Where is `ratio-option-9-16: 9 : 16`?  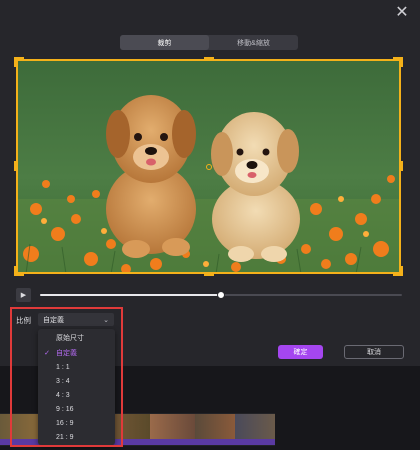 ratio-option-9-16: 9 : 16 is located at coordinates (76, 409).